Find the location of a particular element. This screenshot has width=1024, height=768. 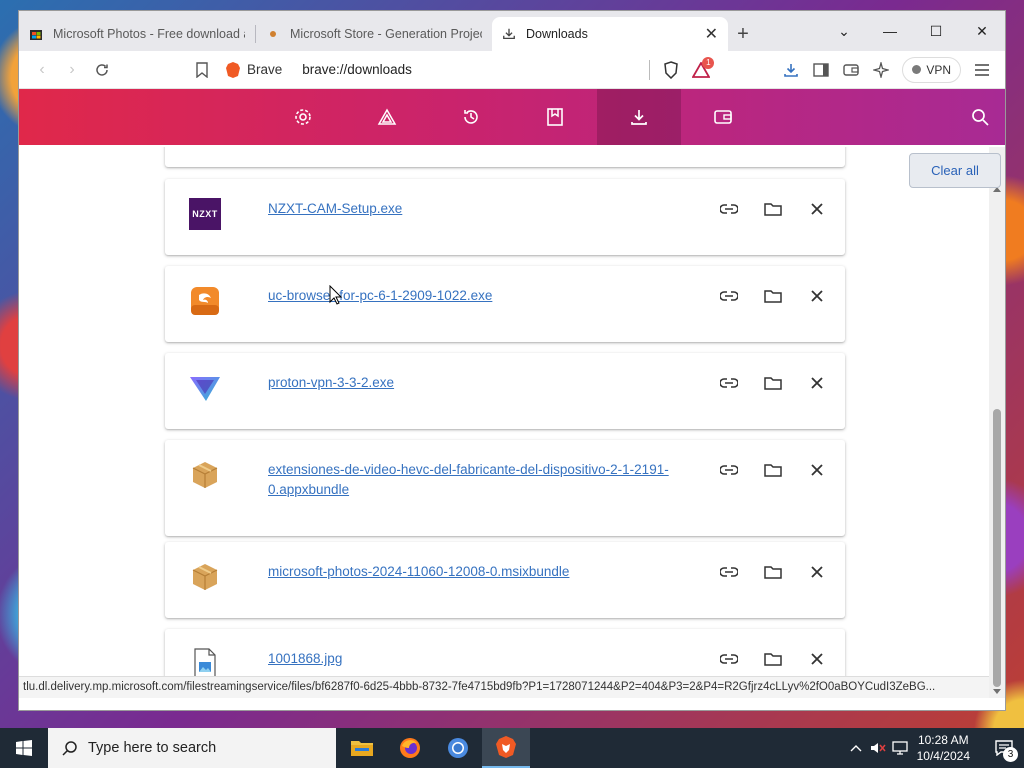

downloads-toolbar-icon is located at coordinates (791, 70).